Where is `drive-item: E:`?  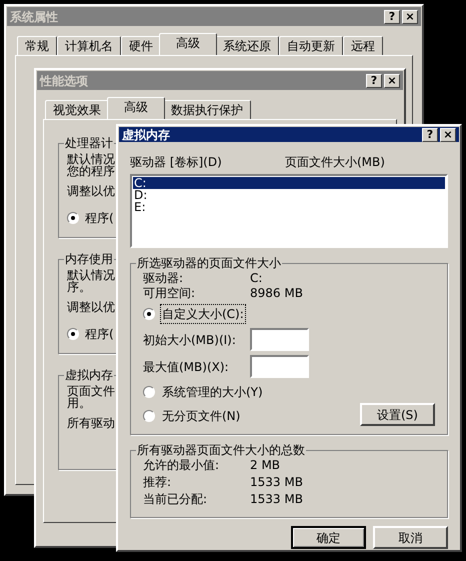 drive-item: E: is located at coordinates (289, 207).